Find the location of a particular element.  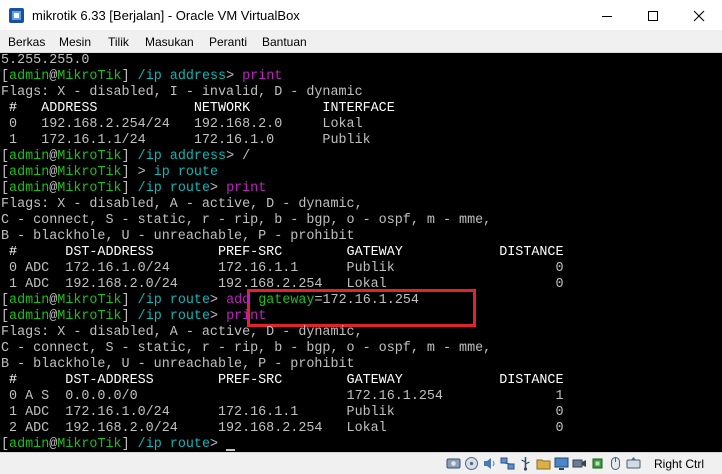

terminal-line: 1 172.16.1.1/24 172.16.1.0 Publik is located at coordinates (186, 141).